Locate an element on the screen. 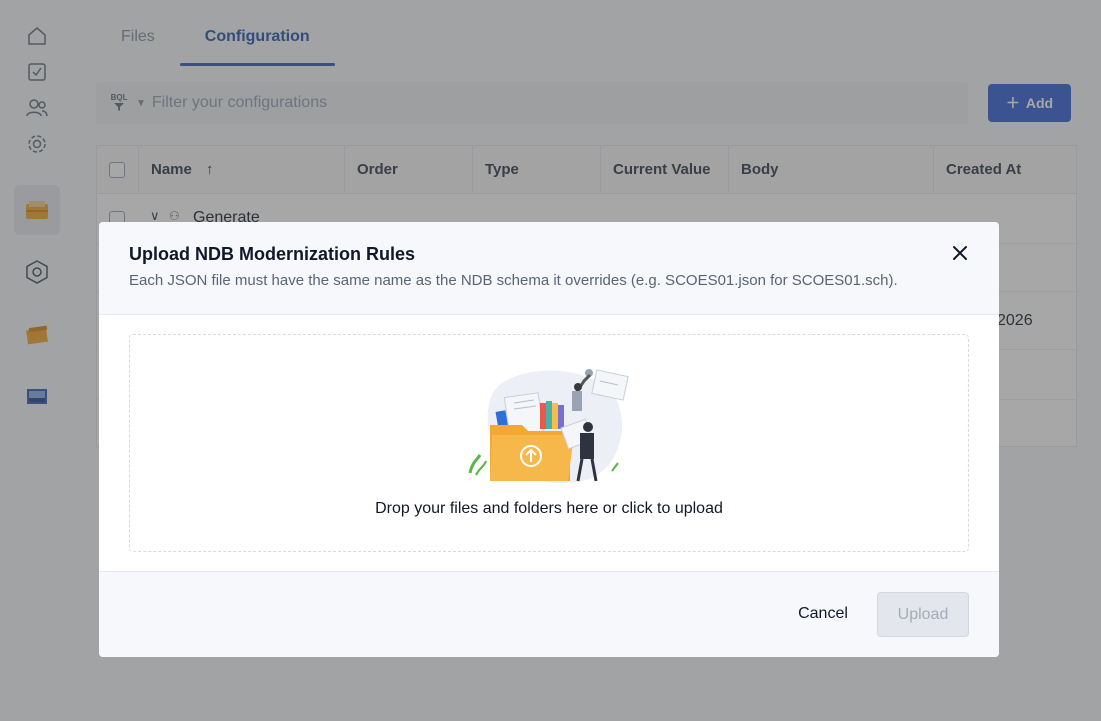 The width and height of the screenshot is (1101, 721). upload-illustration-icon is located at coordinates (548, 426).